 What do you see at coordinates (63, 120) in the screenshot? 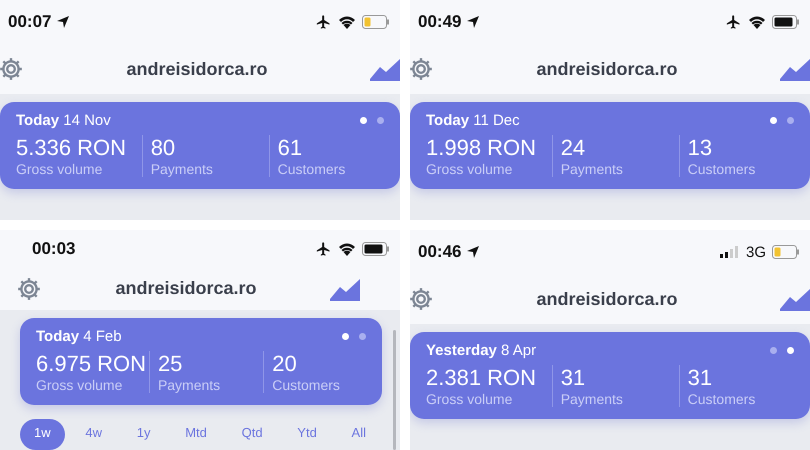
I see `card-date: Today 14 Nov` at bounding box center [63, 120].